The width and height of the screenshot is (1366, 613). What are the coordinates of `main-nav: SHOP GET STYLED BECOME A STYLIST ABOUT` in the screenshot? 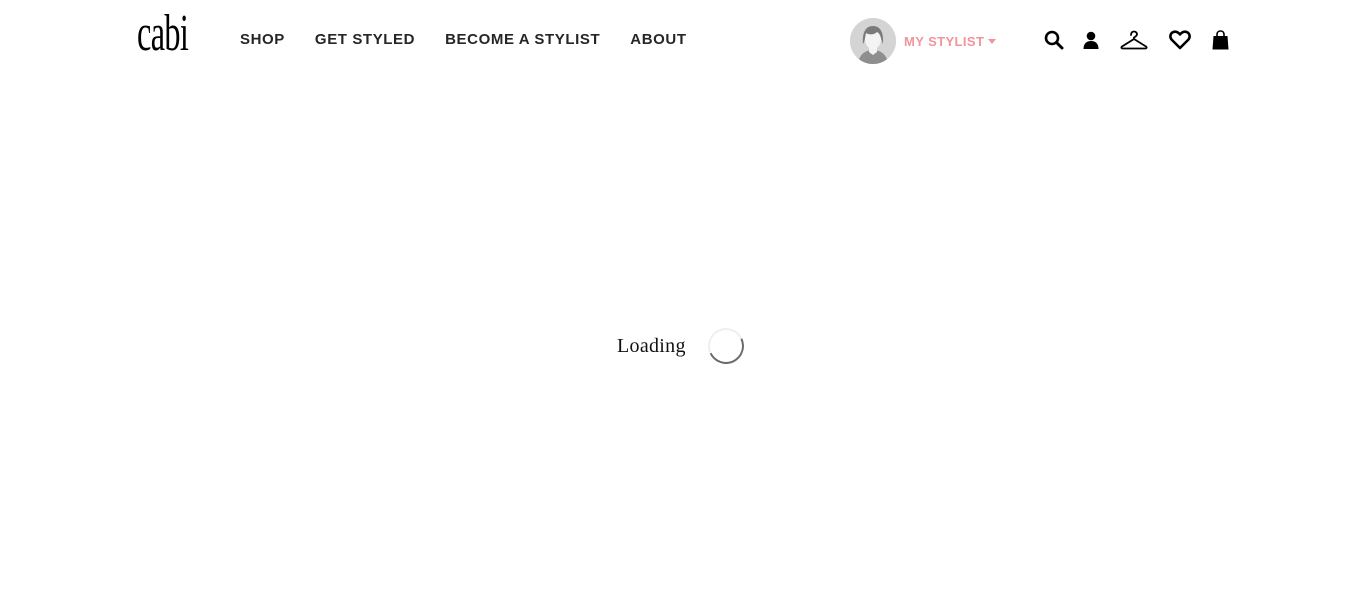 It's located at (478, 40).